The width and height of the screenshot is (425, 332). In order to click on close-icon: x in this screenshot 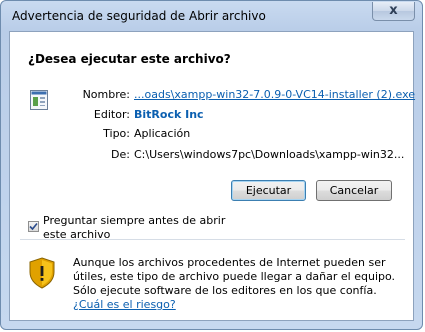, I will do `click(393, 10)`.